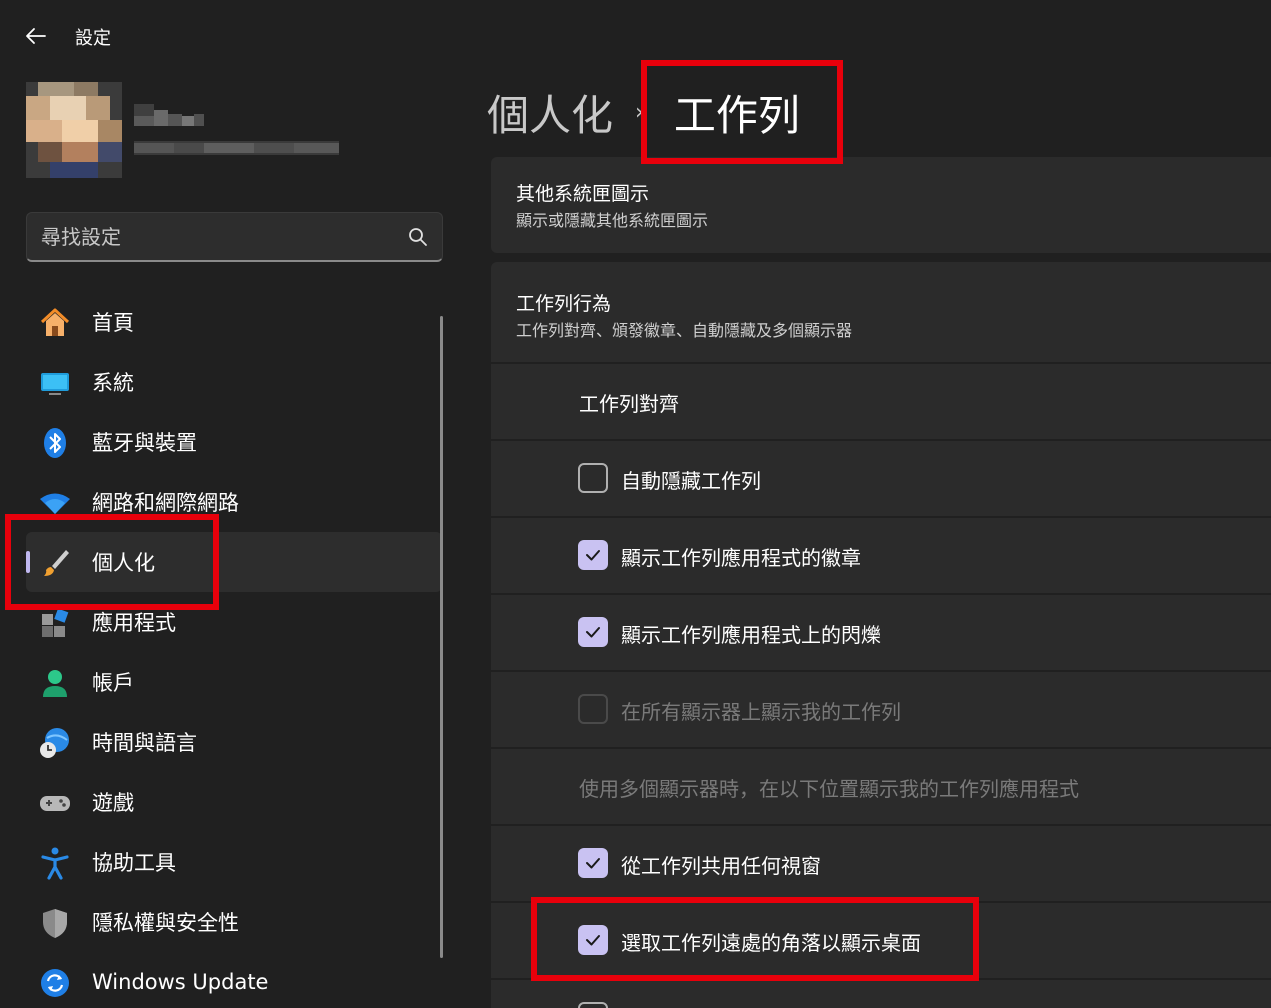 The width and height of the screenshot is (1271, 1008). I want to click on sidebar-item-time-language: 時間與語言, so click(234, 742).